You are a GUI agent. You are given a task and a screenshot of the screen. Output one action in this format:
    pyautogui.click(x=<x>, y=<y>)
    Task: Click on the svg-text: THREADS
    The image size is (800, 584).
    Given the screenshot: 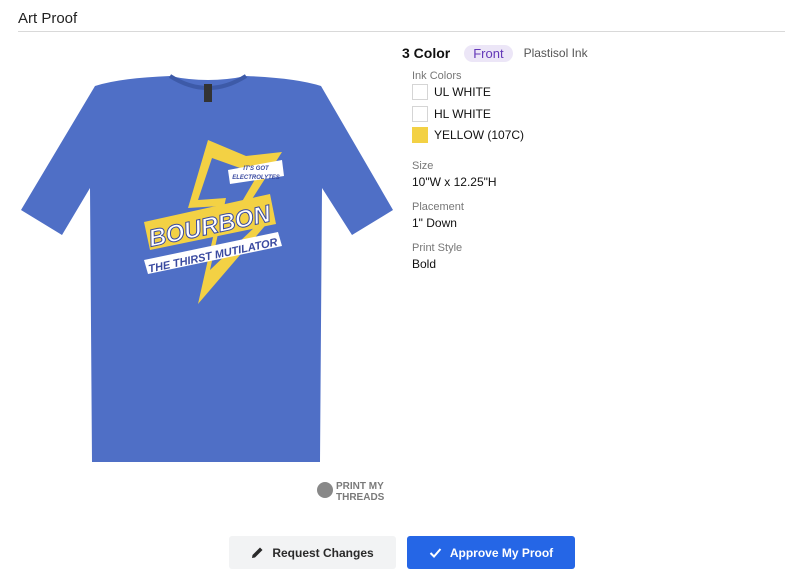 What is the action you would take?
    pyautogui.click(x=360, y=497)
    